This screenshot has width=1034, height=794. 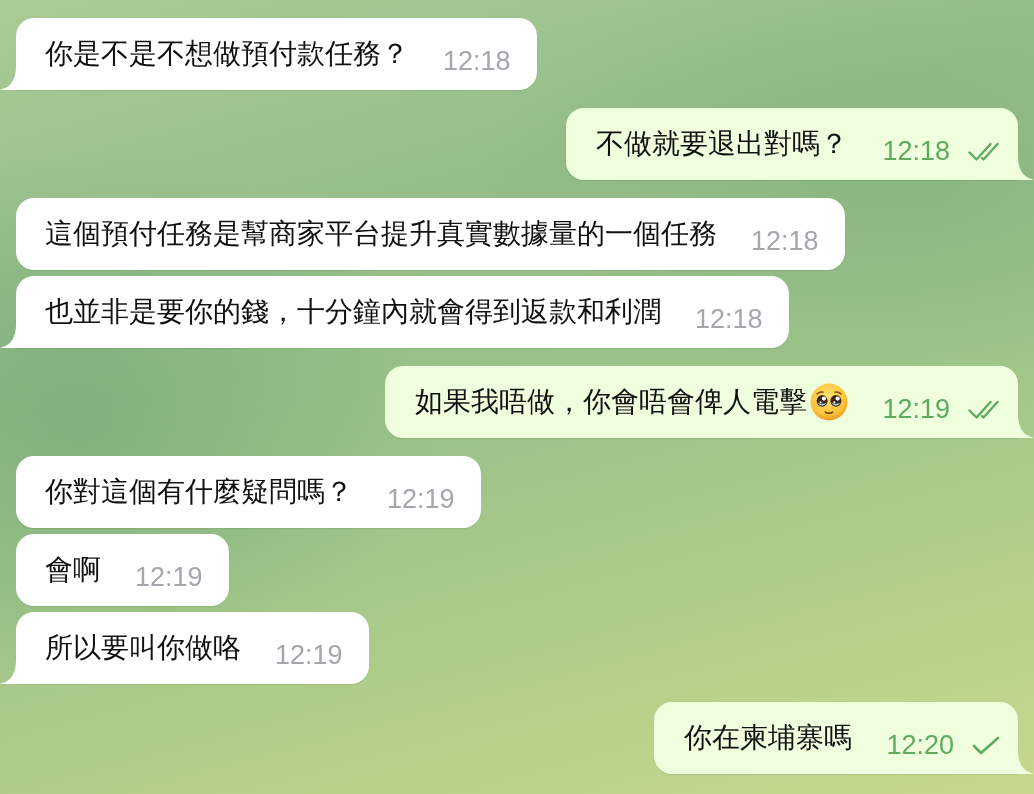 What do you see at coordinates (722, 144) in the screenshot?
I see `message-text: 不做就要退出對嗎？` at bounding box center [722, 144].